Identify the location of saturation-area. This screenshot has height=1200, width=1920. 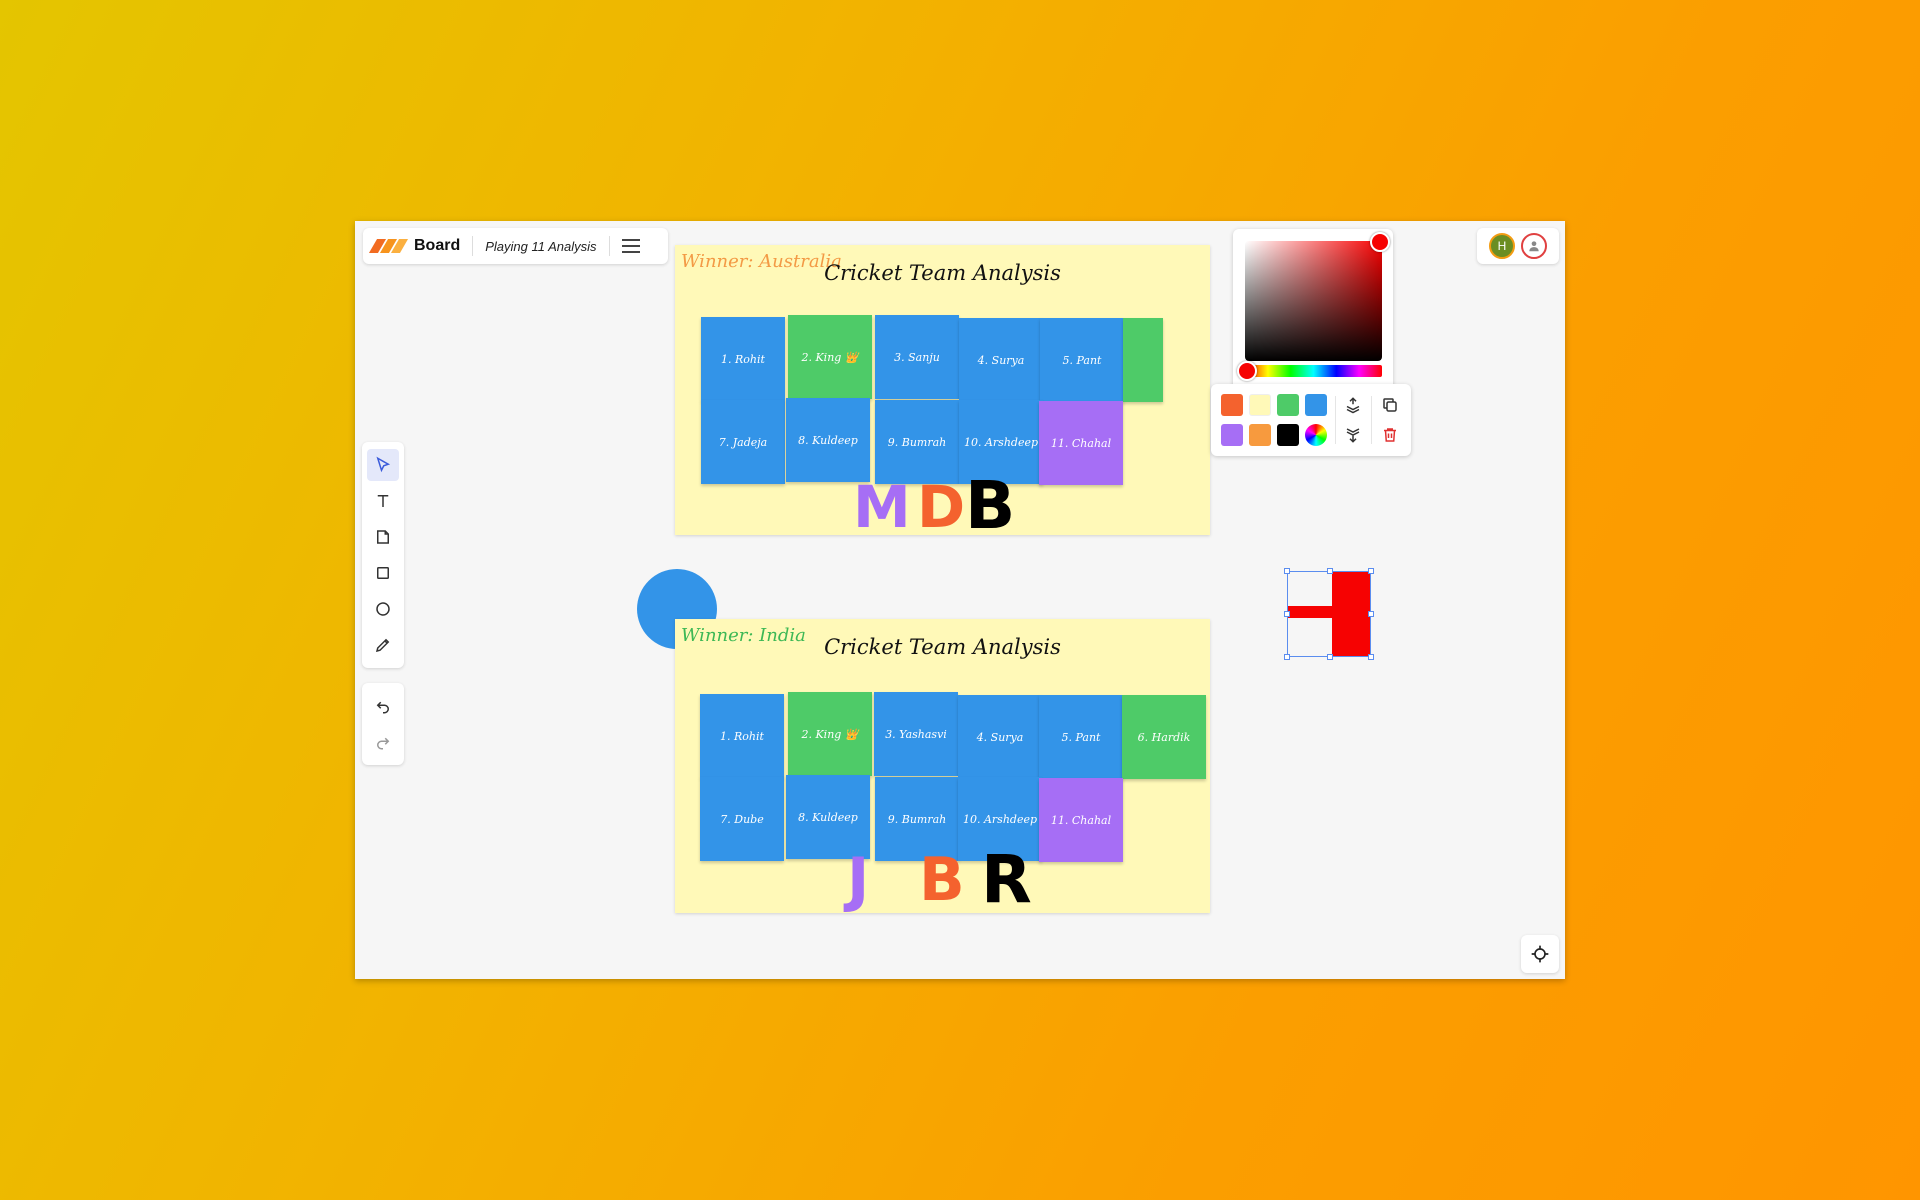
(1317, 296).